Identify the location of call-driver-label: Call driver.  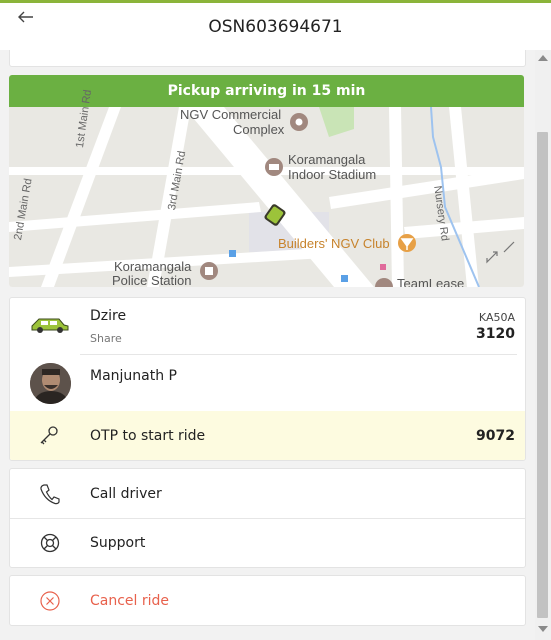
(126, 494).